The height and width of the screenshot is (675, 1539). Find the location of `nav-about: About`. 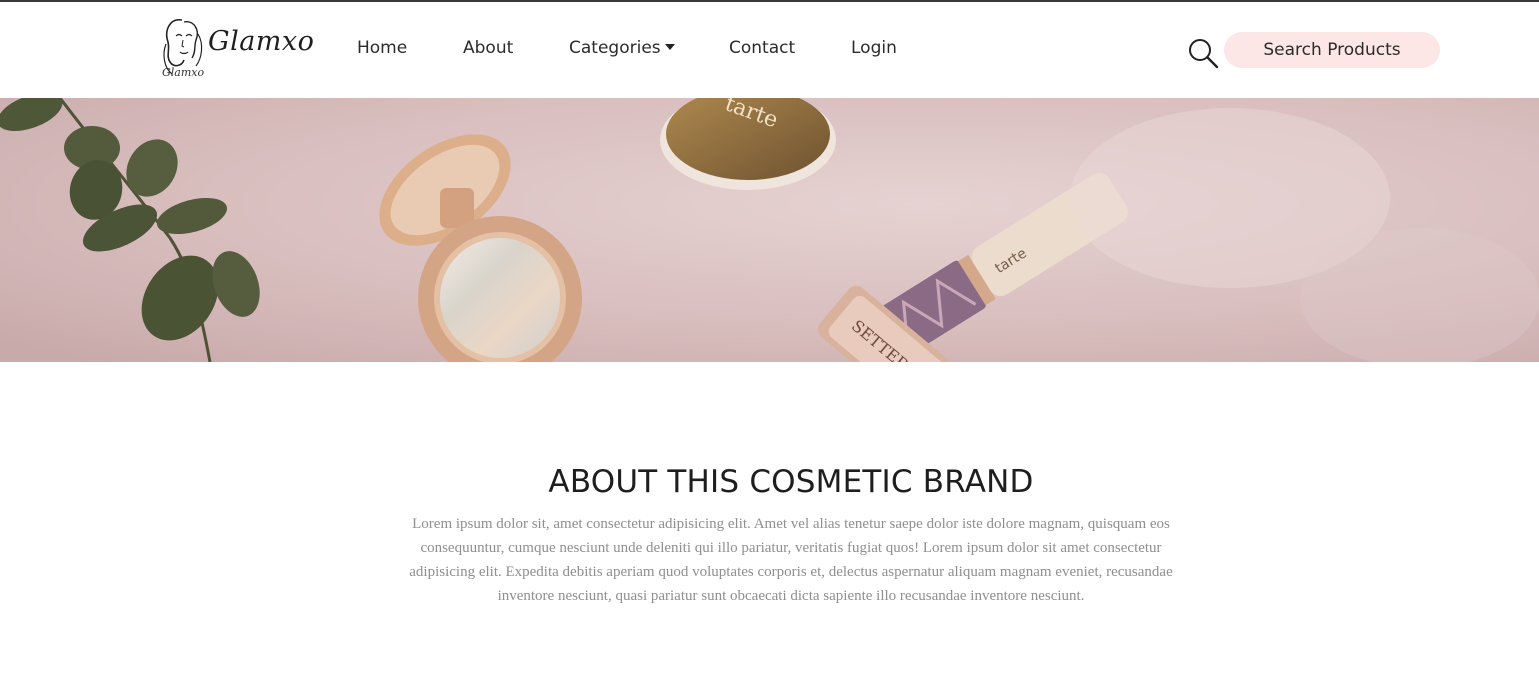

nav-about: About is located at coordinates (488, 48).